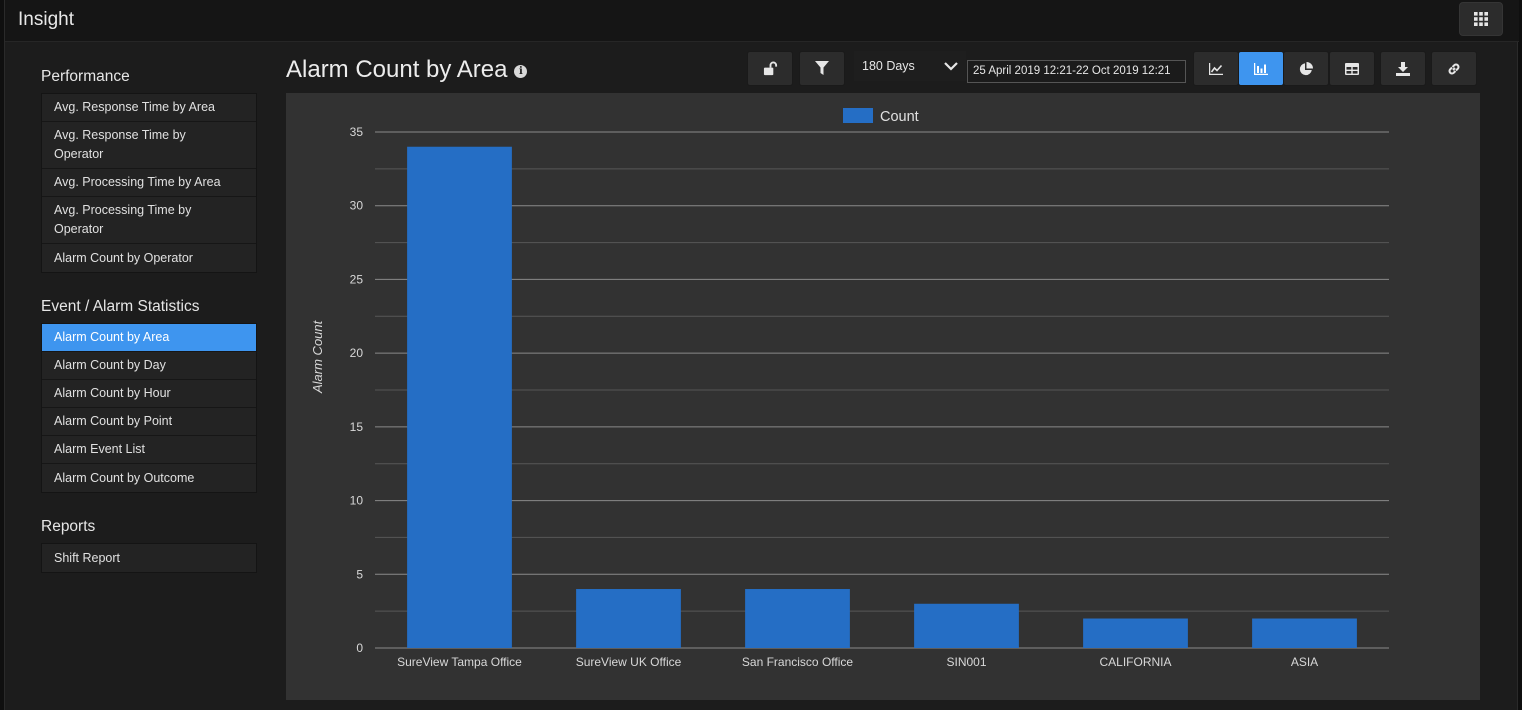  I want to click on chevron-down-icon, so click(951, 66).